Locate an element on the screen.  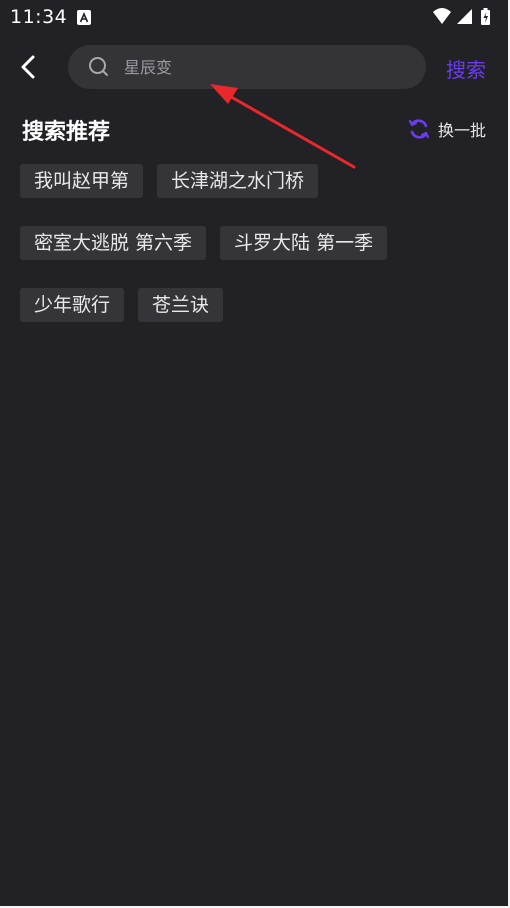
search-icon is located at coordinates (99, 67).